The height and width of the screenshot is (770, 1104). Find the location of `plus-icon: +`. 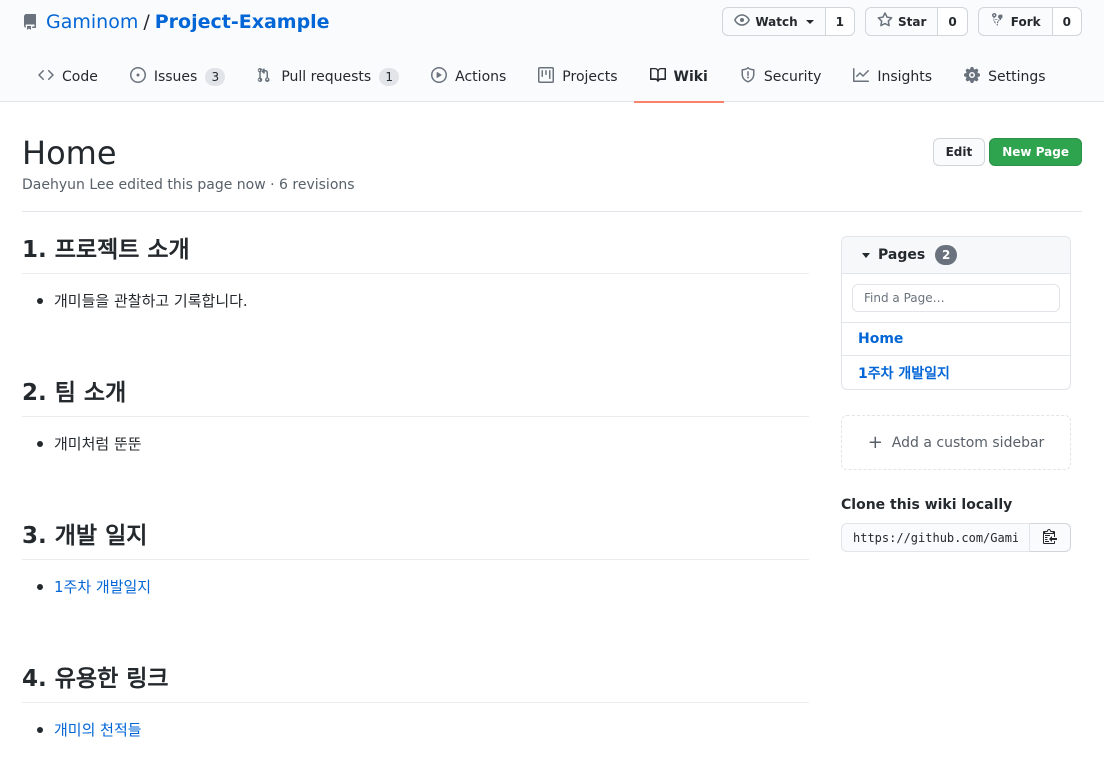

plus-icon: + is located at coordinates (875, 442).